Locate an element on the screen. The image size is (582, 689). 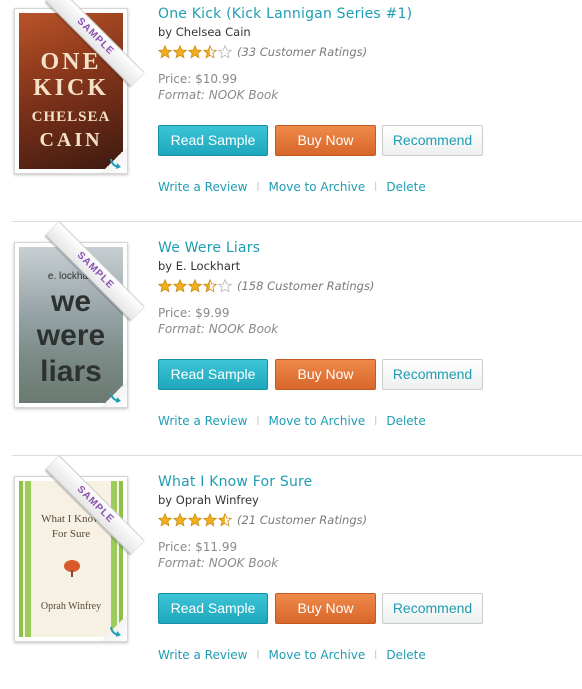
book-title-link: What I Know For Sure is located at coordinates (235, 482).